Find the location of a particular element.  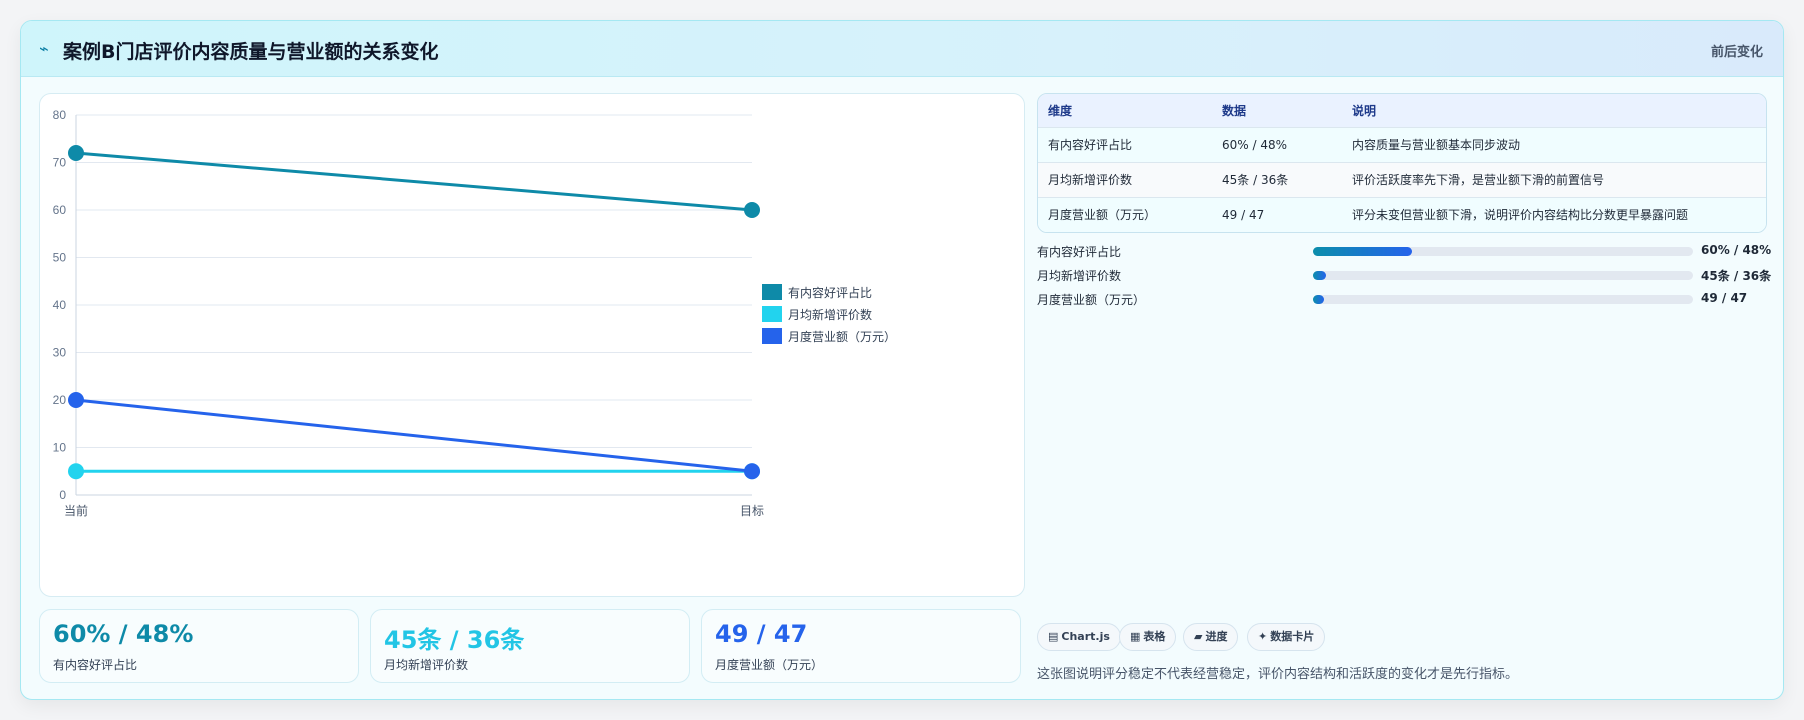

legend-label: 有内容好评占比 is located at coordinates (830, 292).